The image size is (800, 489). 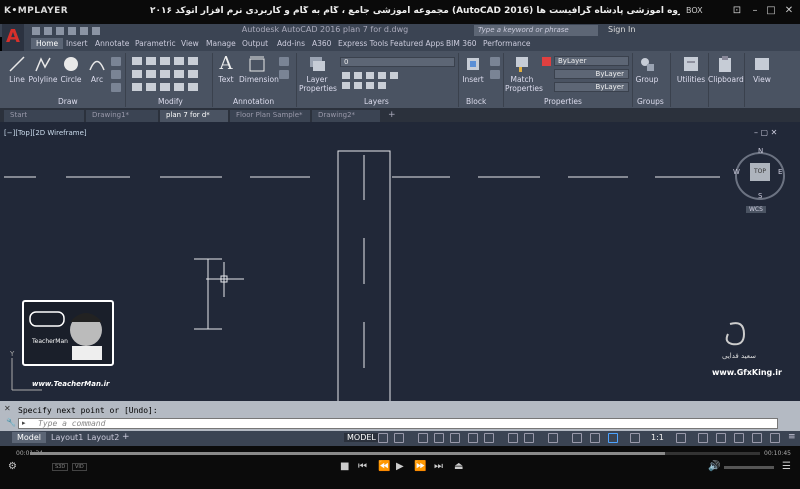 I want to click on grid-icon, so click(x=383, y=438).